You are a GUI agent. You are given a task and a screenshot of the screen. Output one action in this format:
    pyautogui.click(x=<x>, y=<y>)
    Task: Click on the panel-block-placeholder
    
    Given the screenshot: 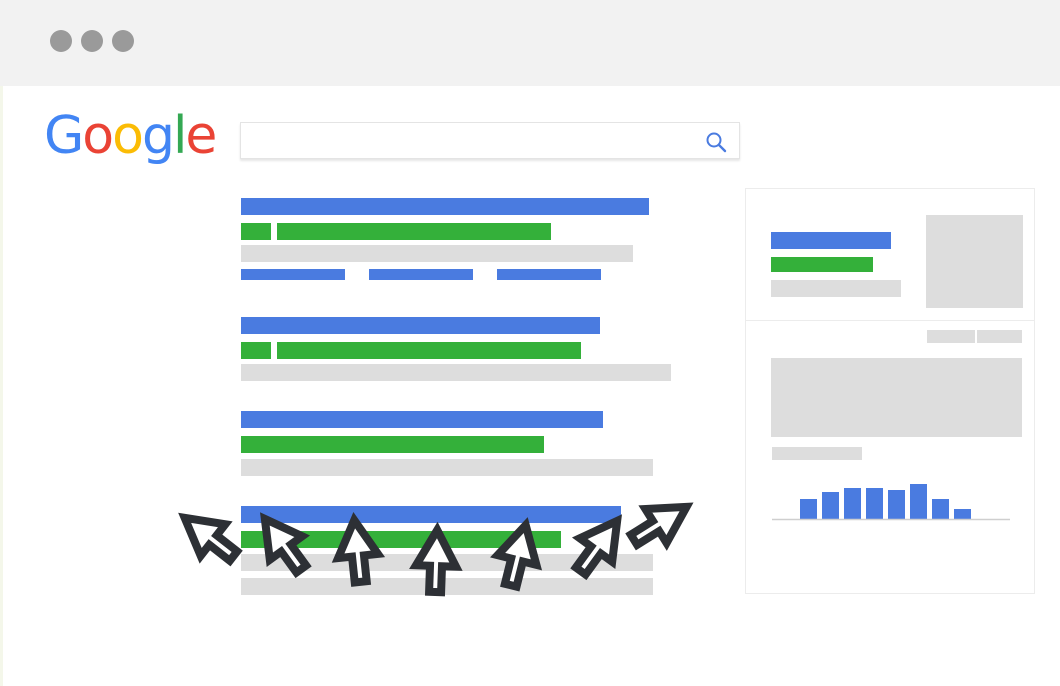 What is the action you would take?
    pyautogui.click(x=896, y=397)
    